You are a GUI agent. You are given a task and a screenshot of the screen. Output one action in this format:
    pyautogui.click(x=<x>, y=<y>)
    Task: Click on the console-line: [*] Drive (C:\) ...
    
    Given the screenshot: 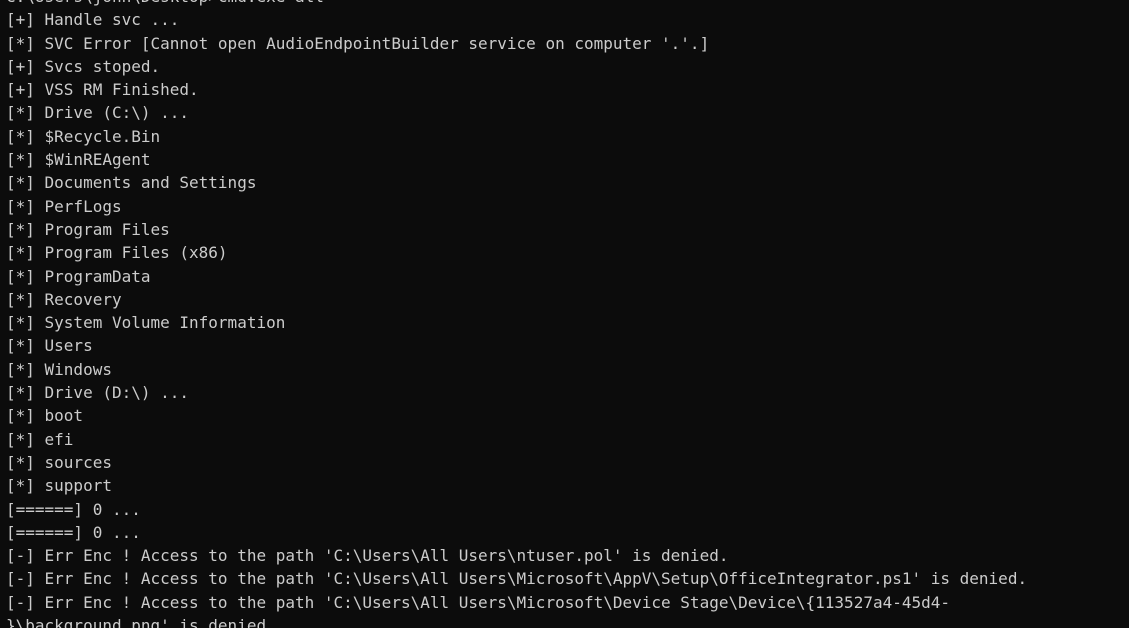 What is the action you would take?
    pyautogui.click(x=98, y=113)
    